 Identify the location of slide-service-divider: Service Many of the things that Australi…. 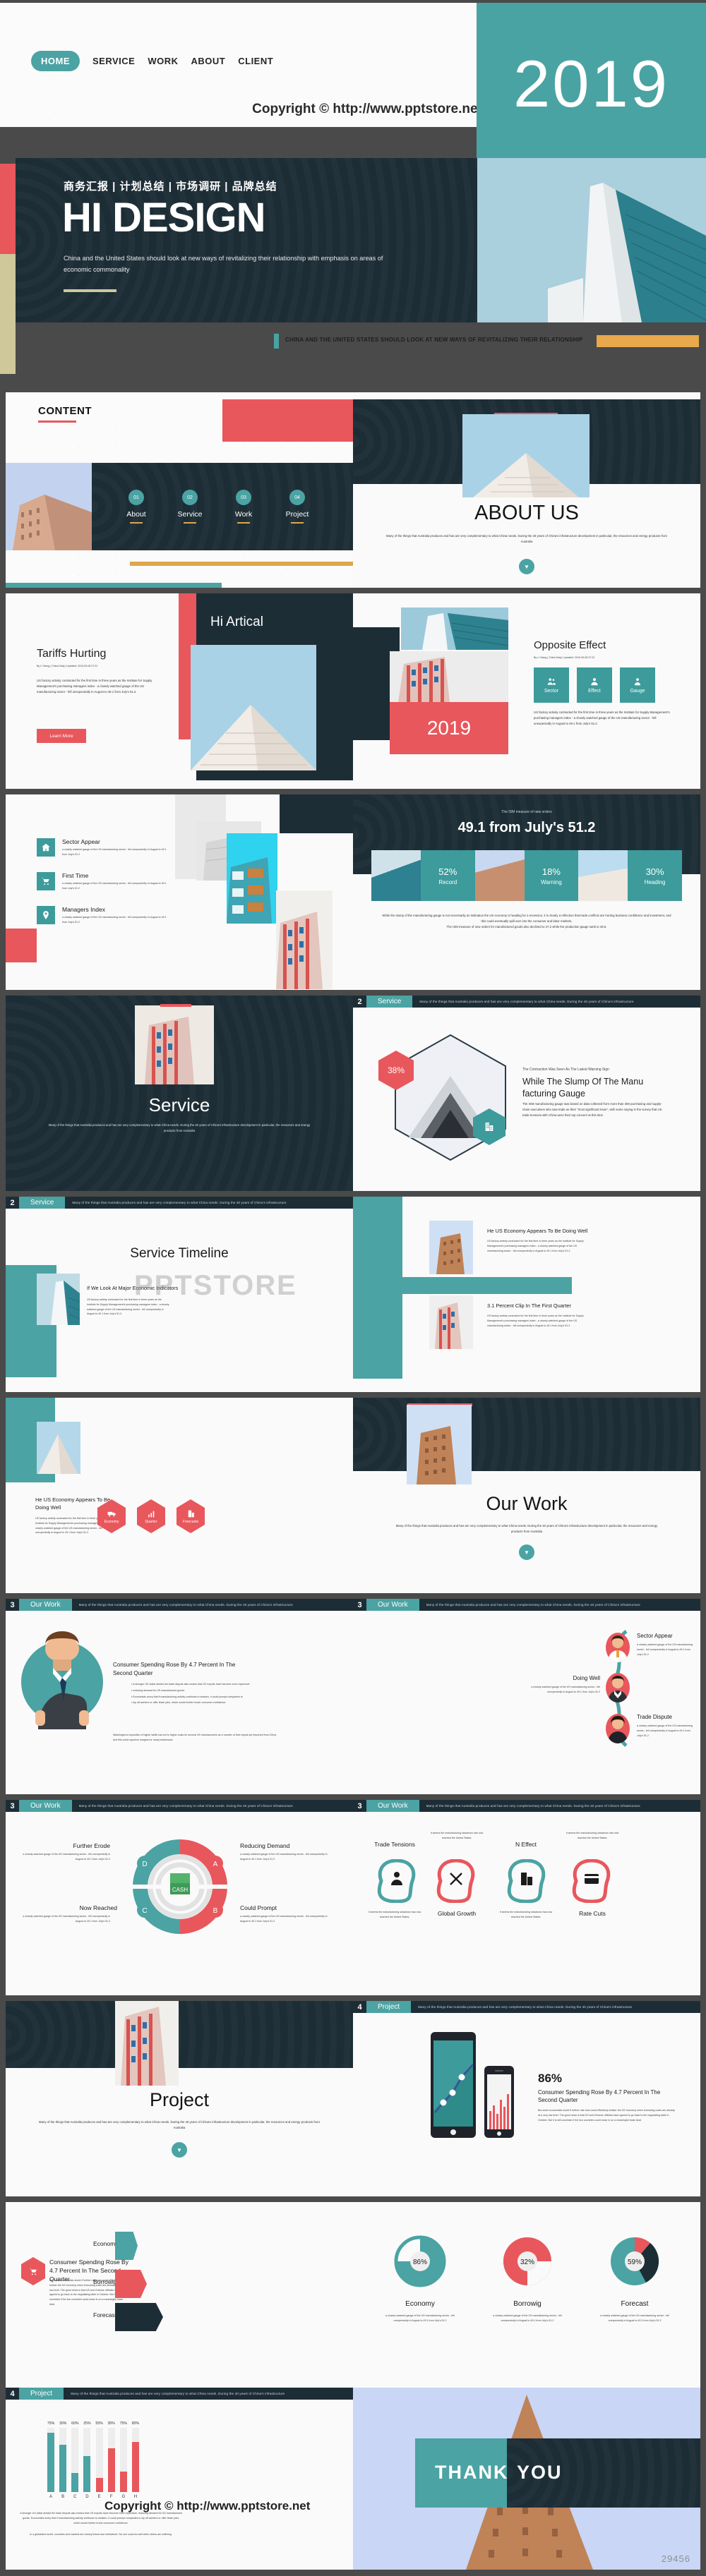
(179, 1094).